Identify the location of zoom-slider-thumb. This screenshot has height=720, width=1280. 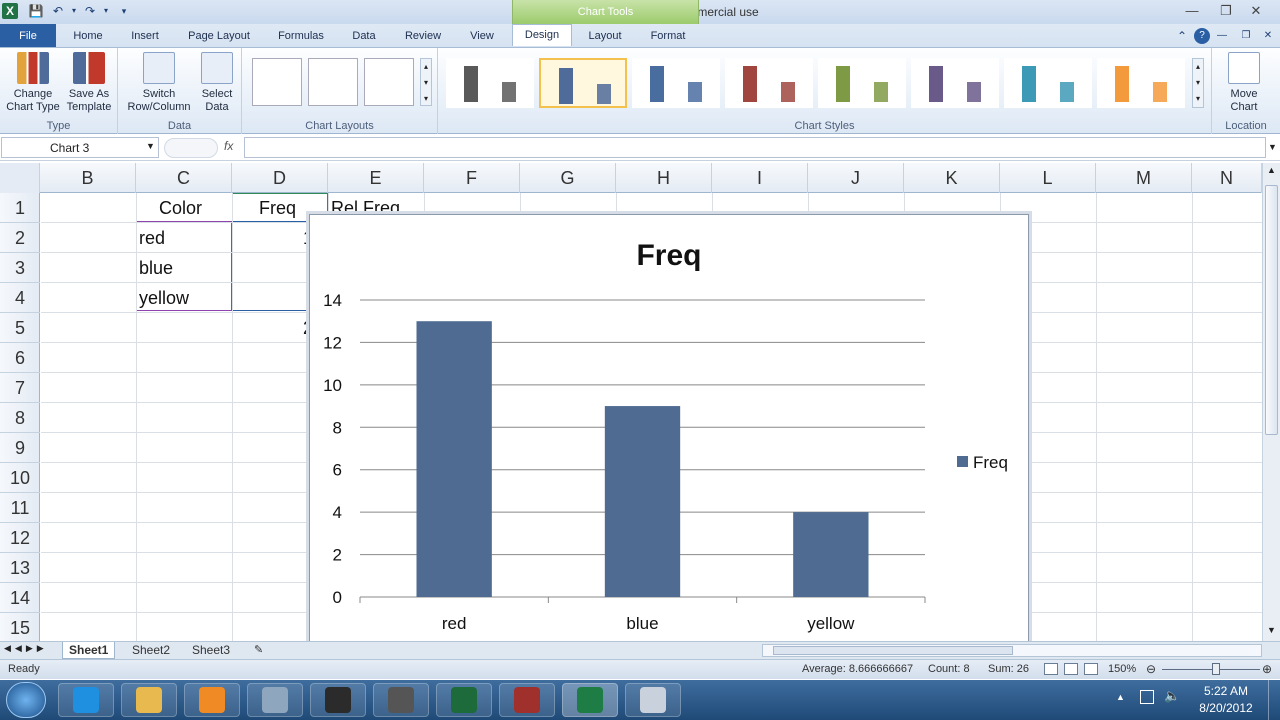
(1216, 669).